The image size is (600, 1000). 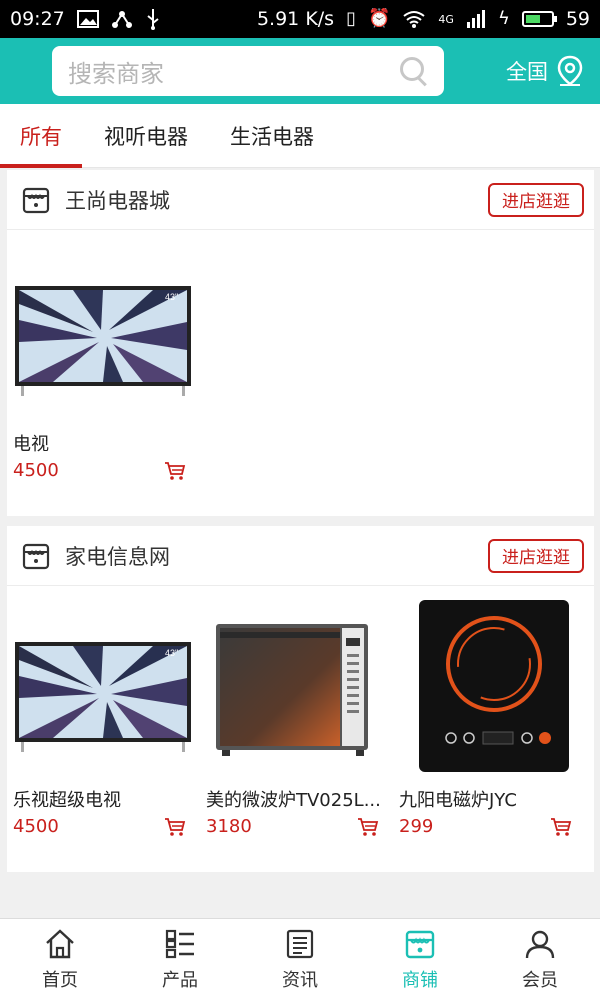 I want to click on header: 搜索商家 全国, so click(x=300, y=71).